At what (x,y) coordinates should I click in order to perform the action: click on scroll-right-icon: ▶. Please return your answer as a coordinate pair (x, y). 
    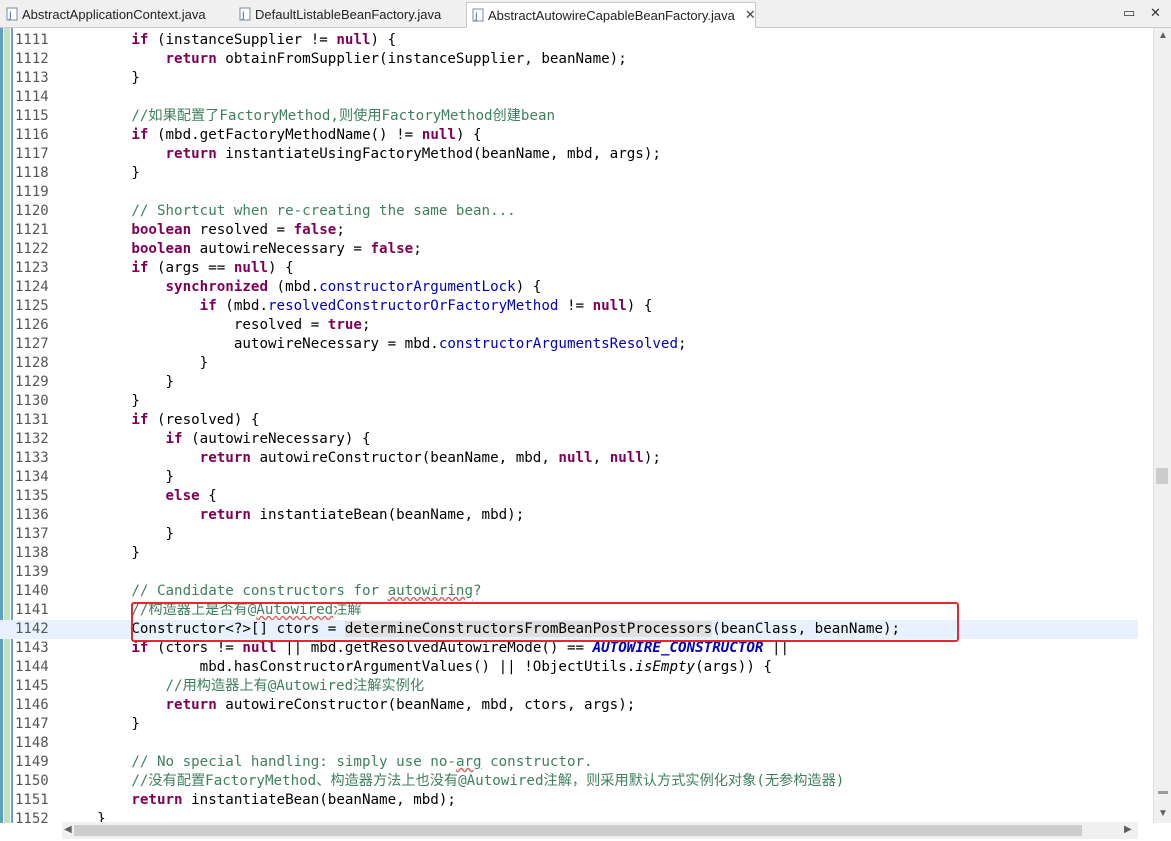
    Looking at the image, I should click on (1128, 829).